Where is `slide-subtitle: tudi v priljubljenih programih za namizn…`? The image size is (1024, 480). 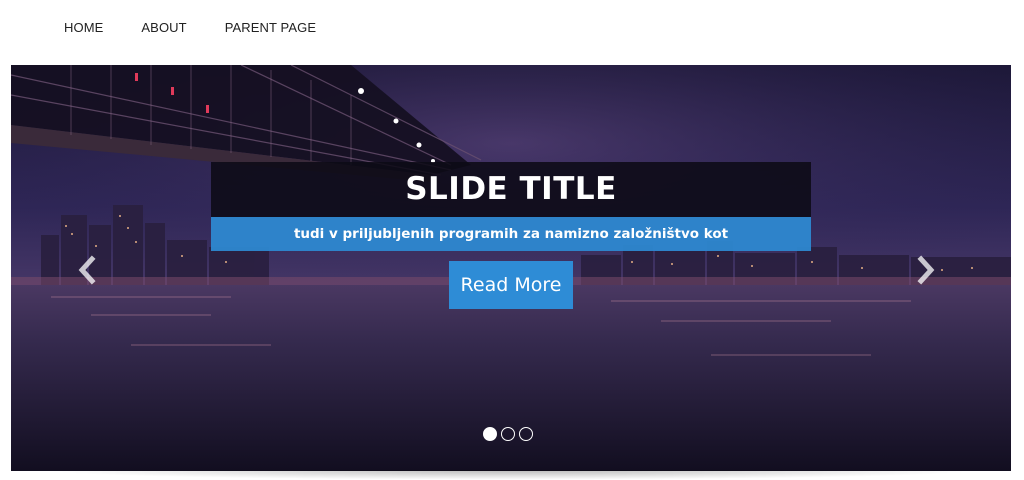
slide-subtitle: tudi v priljubljenih programih za namizn… is located at coordinates (511, 234).